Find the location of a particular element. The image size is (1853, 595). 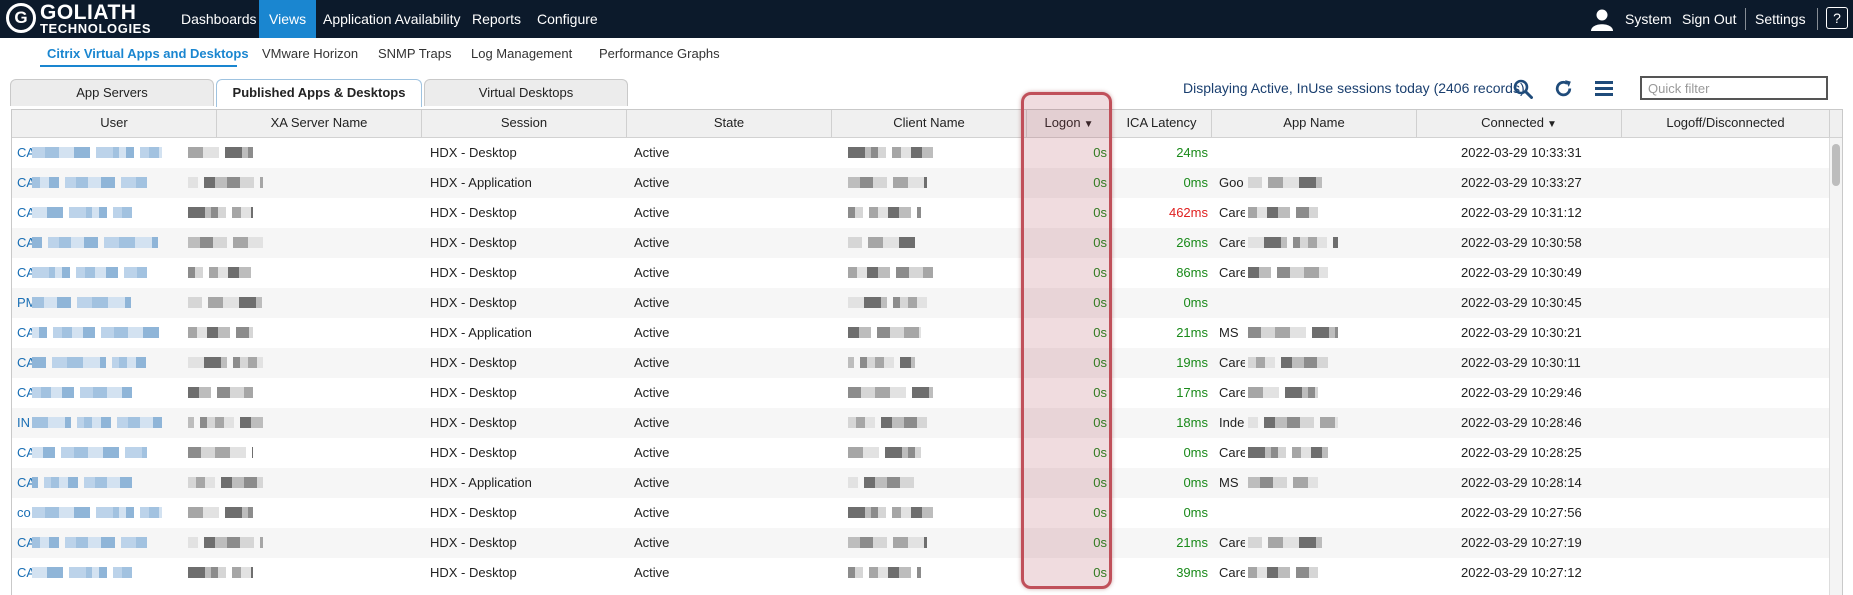

user-icon is located at coordinates (1602, 19).